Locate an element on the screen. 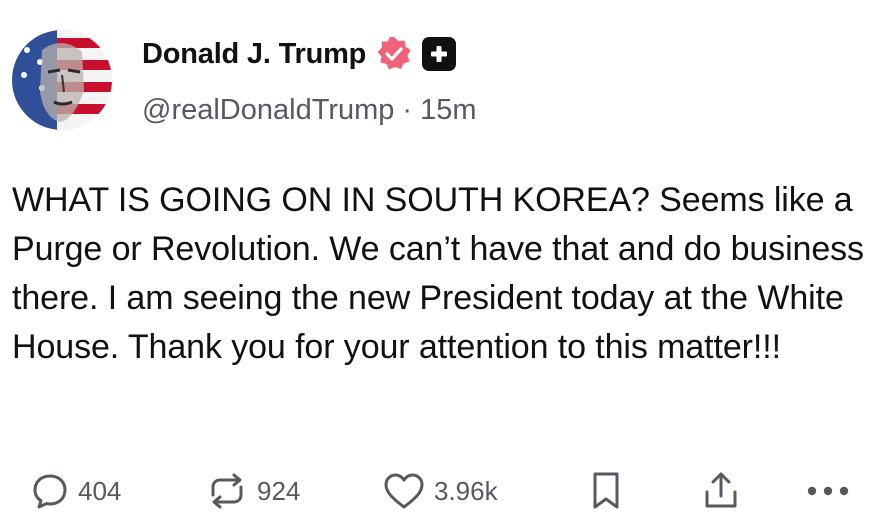 The height and width of the screenshot is (522, 871). reply-count: 404 is located at coordinates (100, 490).